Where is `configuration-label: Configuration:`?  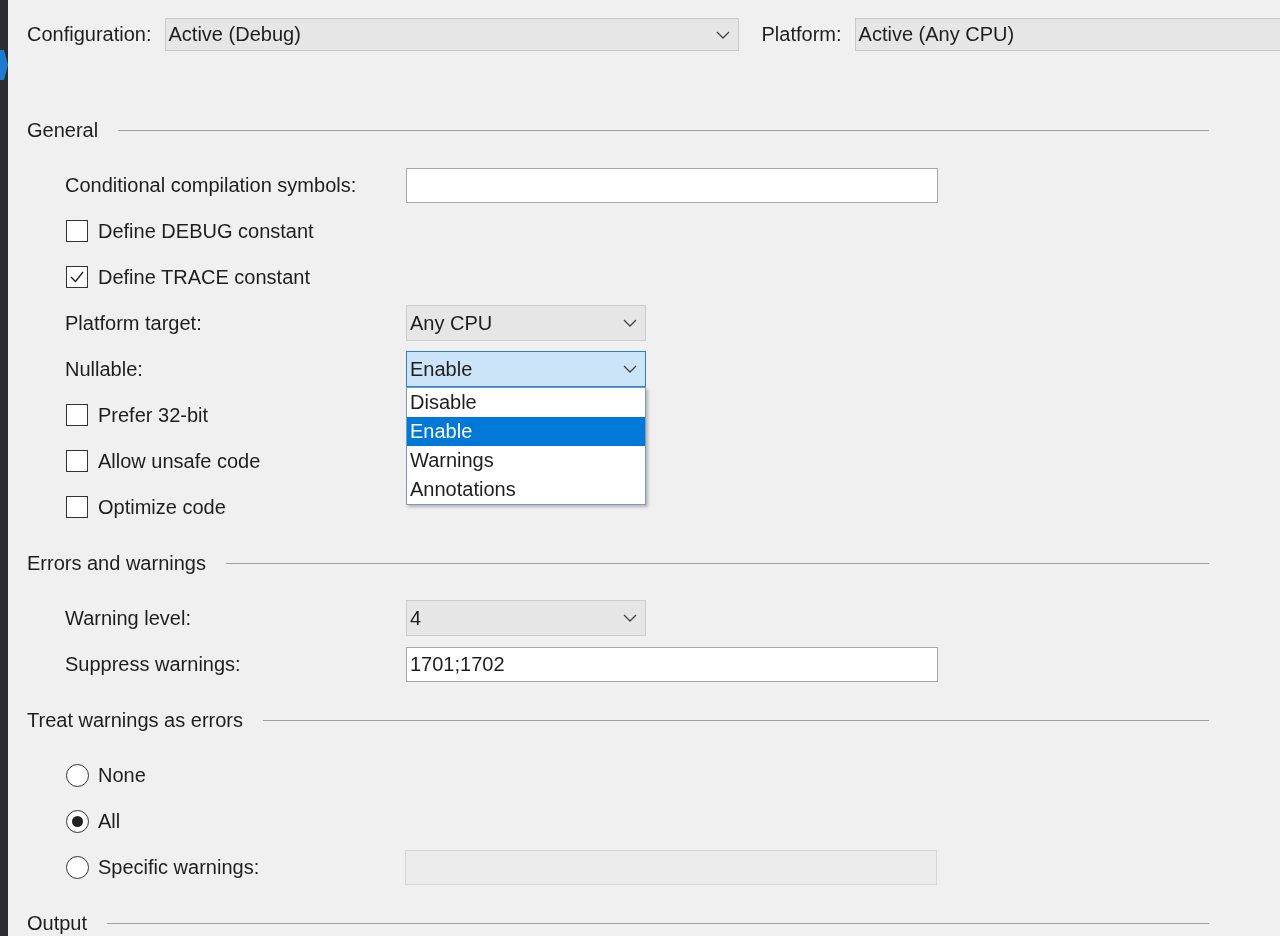
configuration-label: Configuration: is located at coordinates (89, 34).